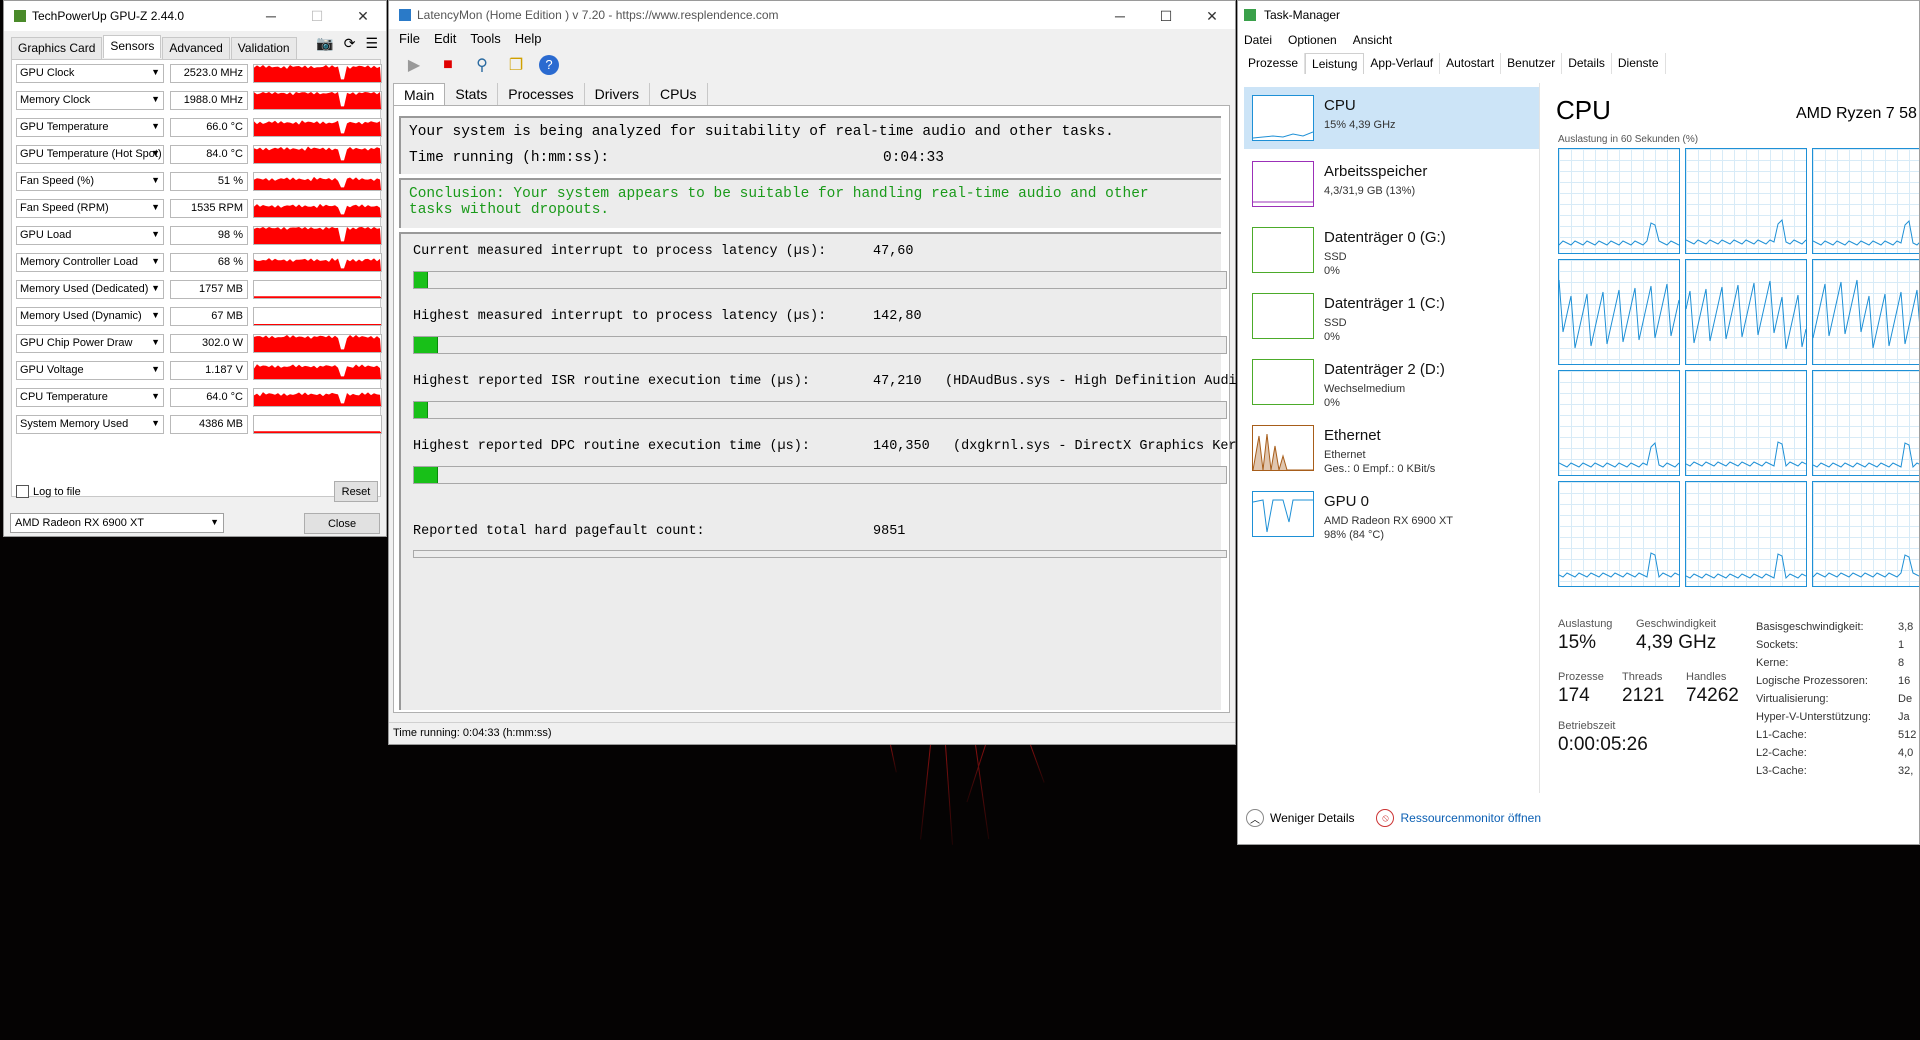 This screenshot has width=1920, height=1040. Describe the element at coordinates (90, 370) in the screenshot. I see `sensor-label: GPU Voltage ▼` at that location.